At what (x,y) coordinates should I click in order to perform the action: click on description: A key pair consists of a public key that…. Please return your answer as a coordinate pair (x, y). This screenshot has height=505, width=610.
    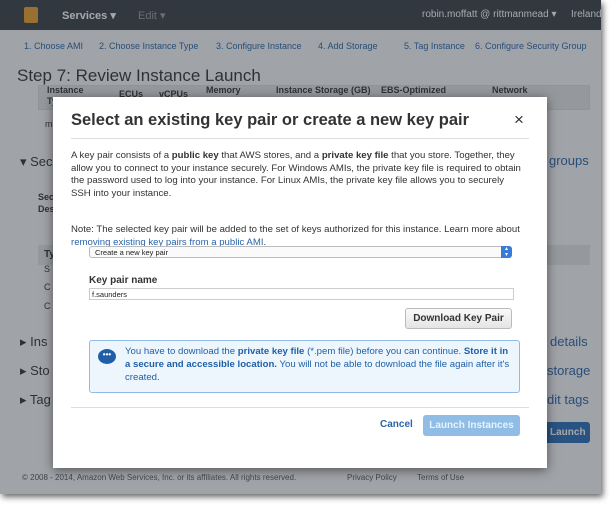
    Looking at the image, I should click on (296, 174).